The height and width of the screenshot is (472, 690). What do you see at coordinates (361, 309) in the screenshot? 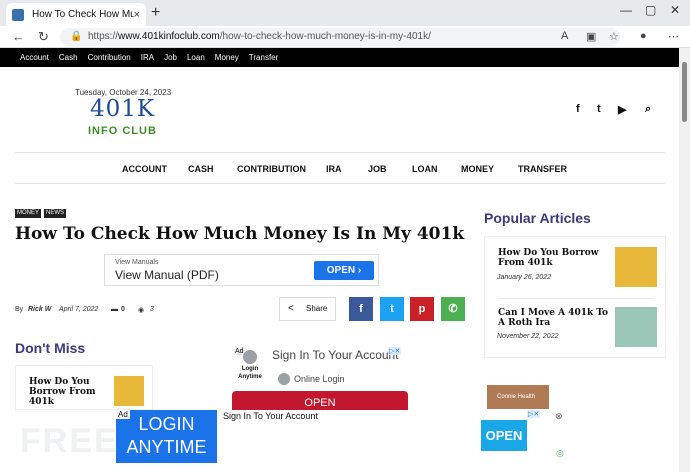
I see `share-facebook-icon: f` at bounding box center [361, 309].